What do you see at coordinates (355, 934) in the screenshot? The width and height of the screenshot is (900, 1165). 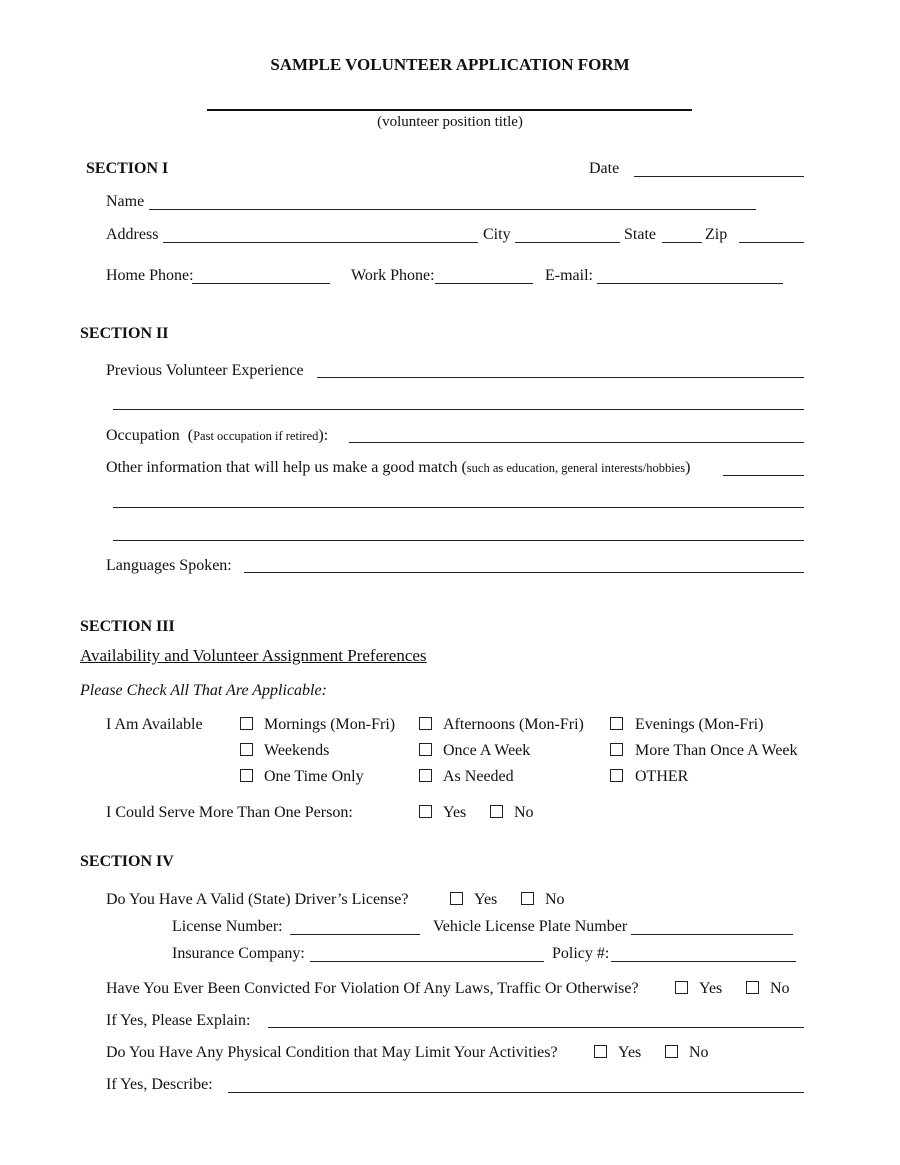 I see `license-number-field` at bounding box center [355, 934].